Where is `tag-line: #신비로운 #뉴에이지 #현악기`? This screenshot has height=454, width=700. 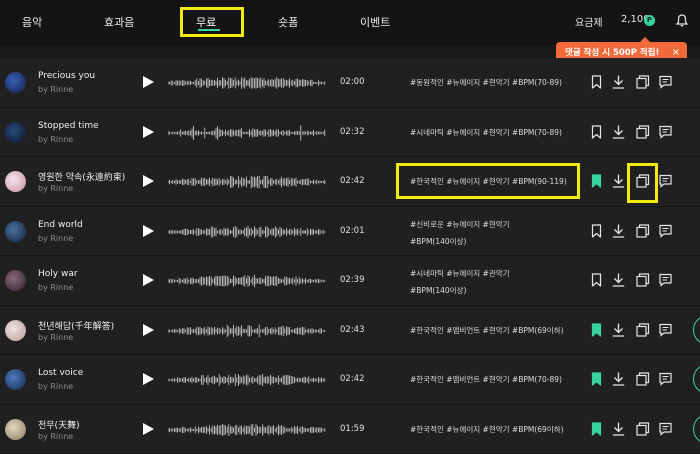 tag-line: #신비로운 #뉴에이지 #현악기 is located at coordinates (495, 224).